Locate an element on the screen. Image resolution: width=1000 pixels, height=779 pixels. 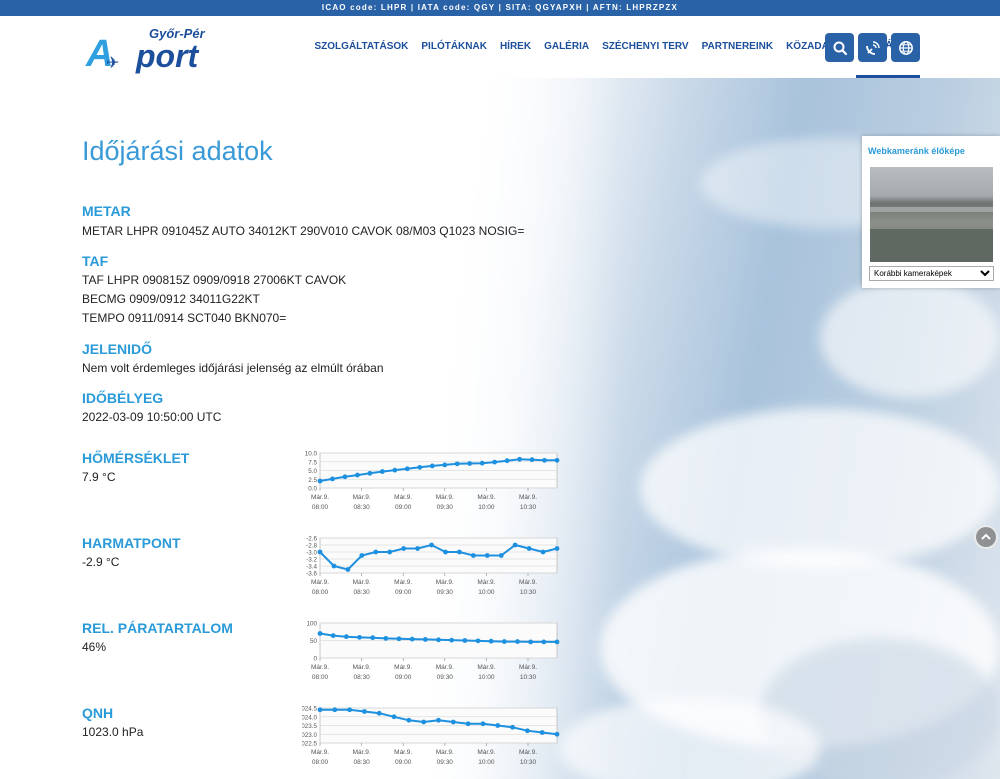
language-button is located at coordinates (905, 47).